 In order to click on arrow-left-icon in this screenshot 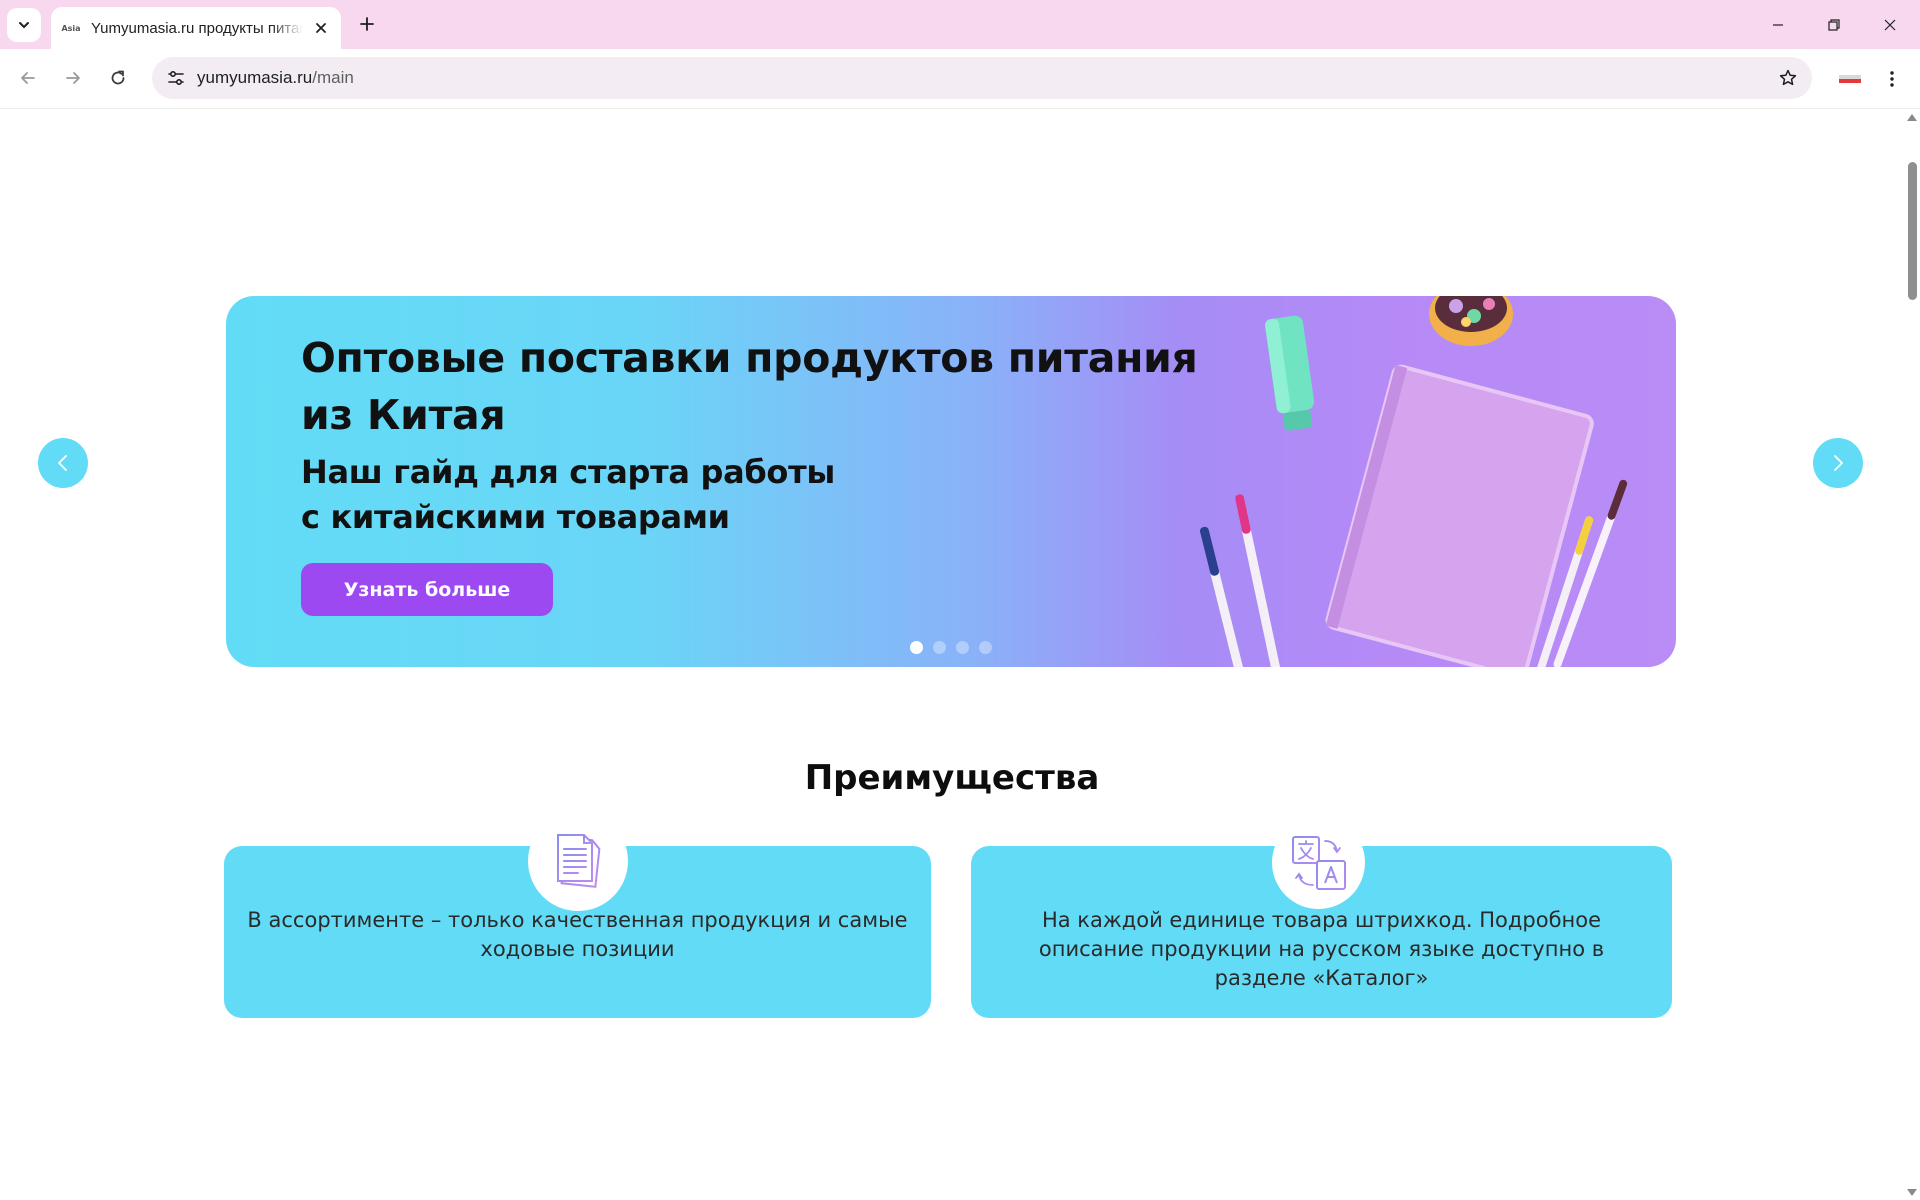, I will do `click(28, 78)`.